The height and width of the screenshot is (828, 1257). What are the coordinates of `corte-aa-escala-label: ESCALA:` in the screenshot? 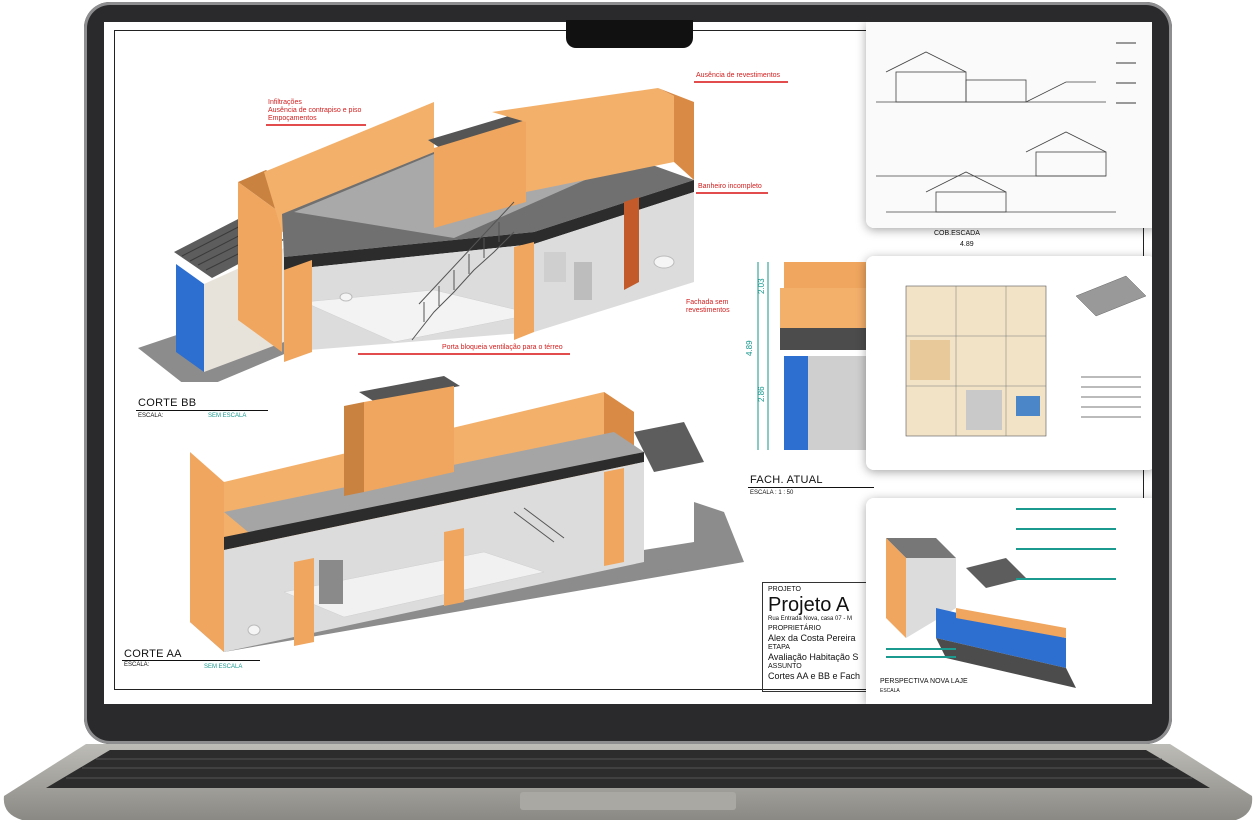 It's located at (137, 665).